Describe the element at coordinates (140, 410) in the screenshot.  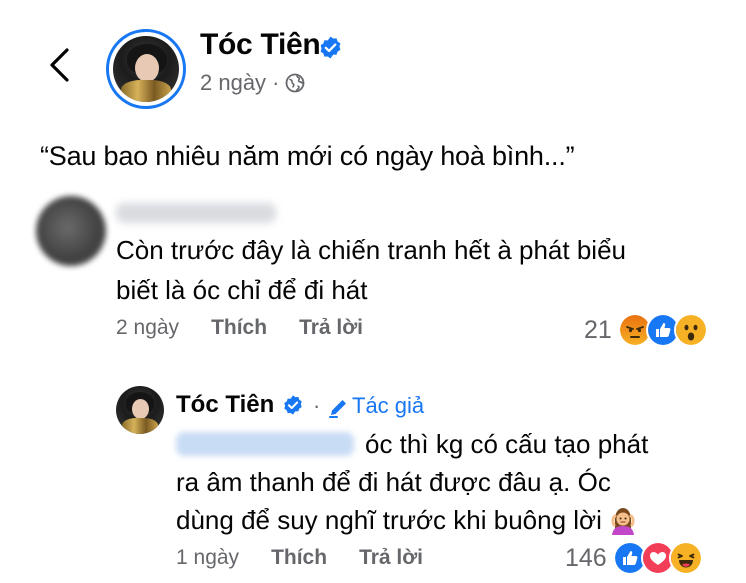
I see `reply-author-avatar` at that location.